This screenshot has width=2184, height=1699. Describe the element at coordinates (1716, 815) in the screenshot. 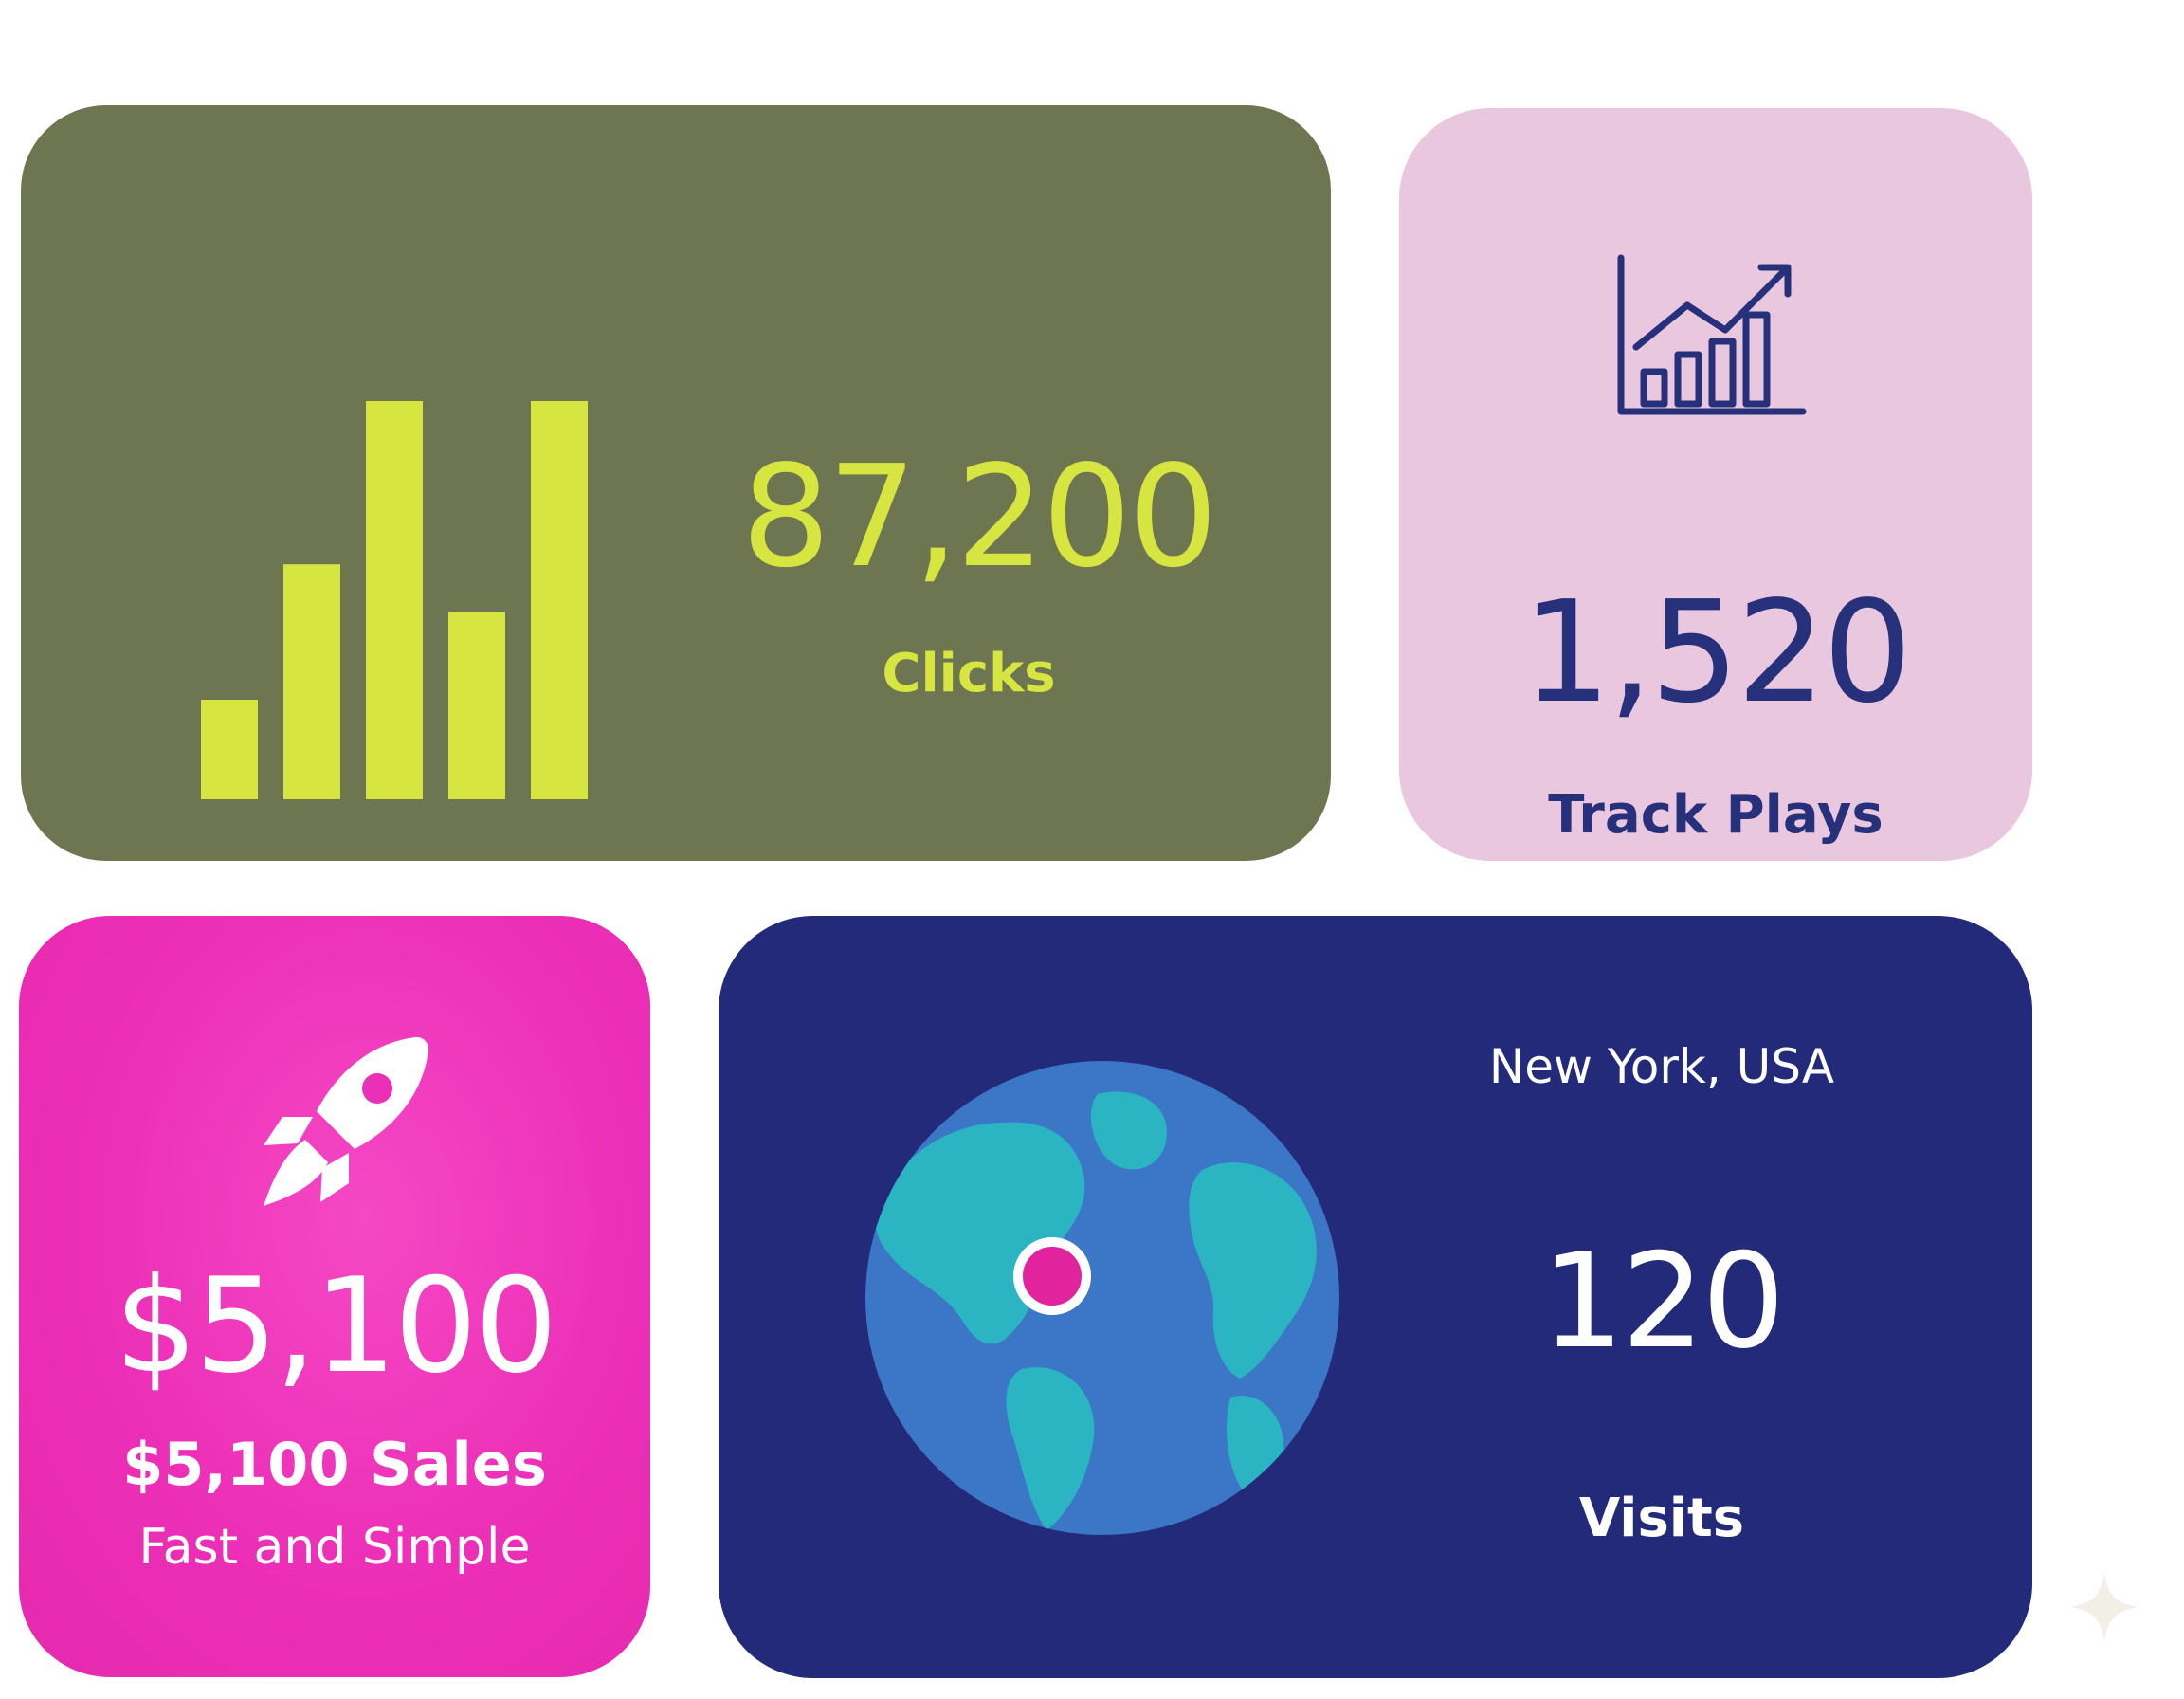

I see `track-plays-label: Track Plays` at that location.